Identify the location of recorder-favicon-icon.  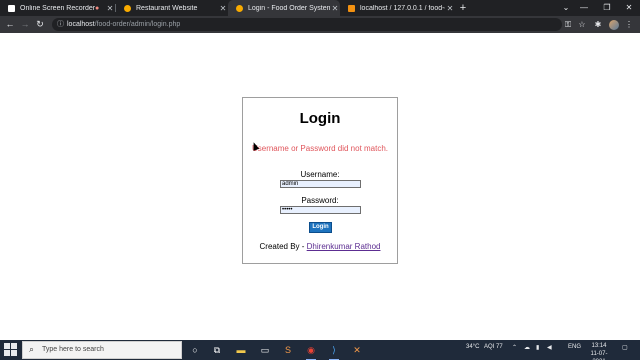
(11, 8).